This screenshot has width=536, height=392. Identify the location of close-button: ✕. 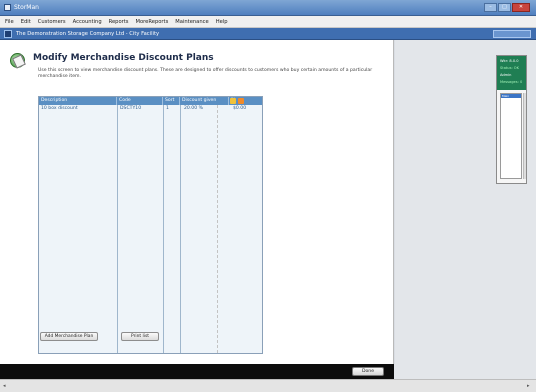
(521, 7).